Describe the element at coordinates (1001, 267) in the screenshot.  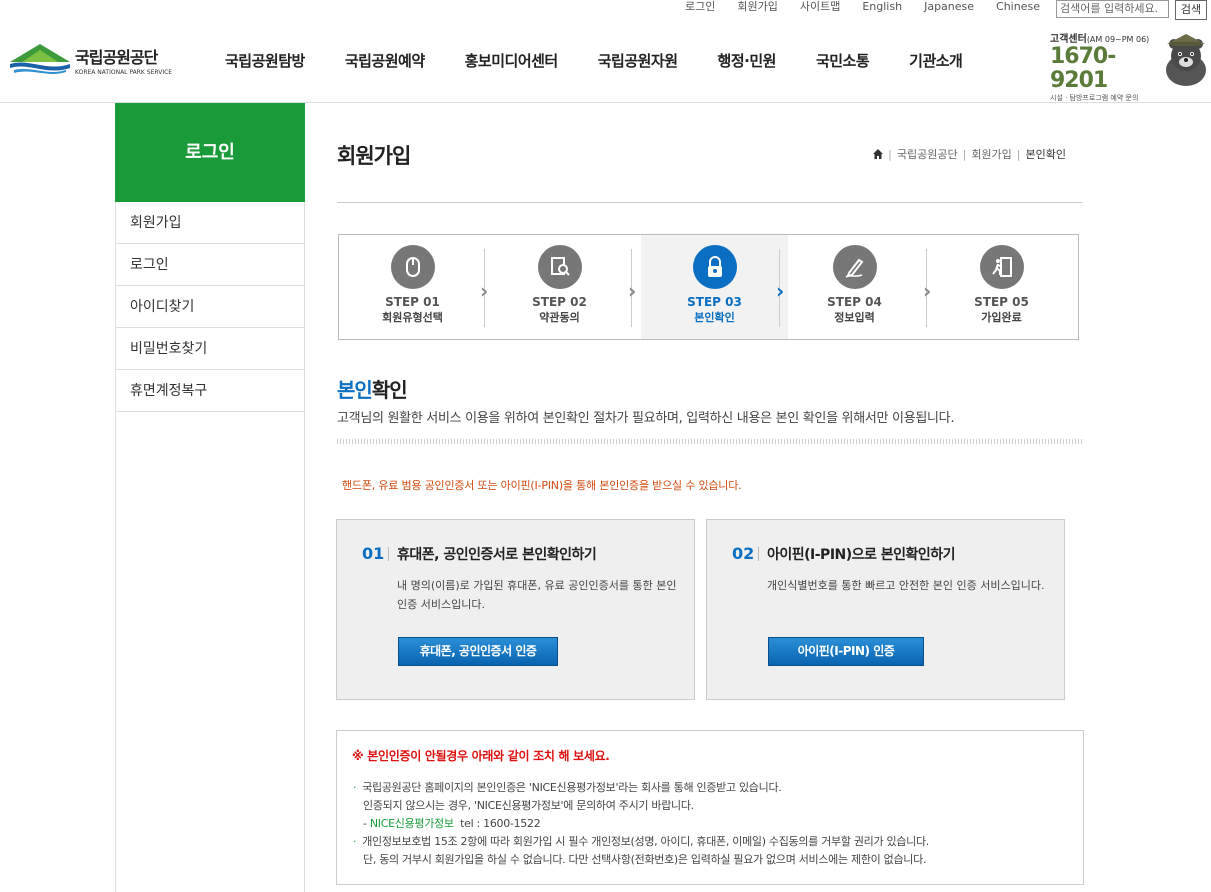
I see `exit-icon` at that location.